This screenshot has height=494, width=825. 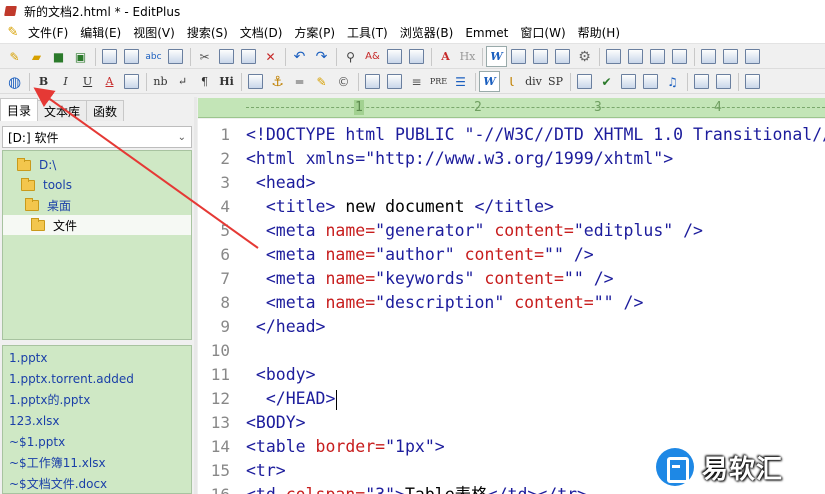 I want to click on tab-directory: 目录, so click(x=19, y=109).